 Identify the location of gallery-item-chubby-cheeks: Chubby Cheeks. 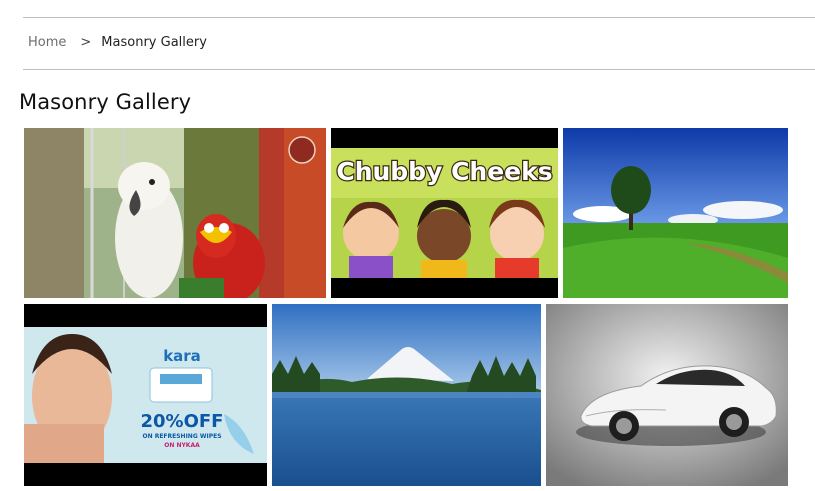
(444, 213).